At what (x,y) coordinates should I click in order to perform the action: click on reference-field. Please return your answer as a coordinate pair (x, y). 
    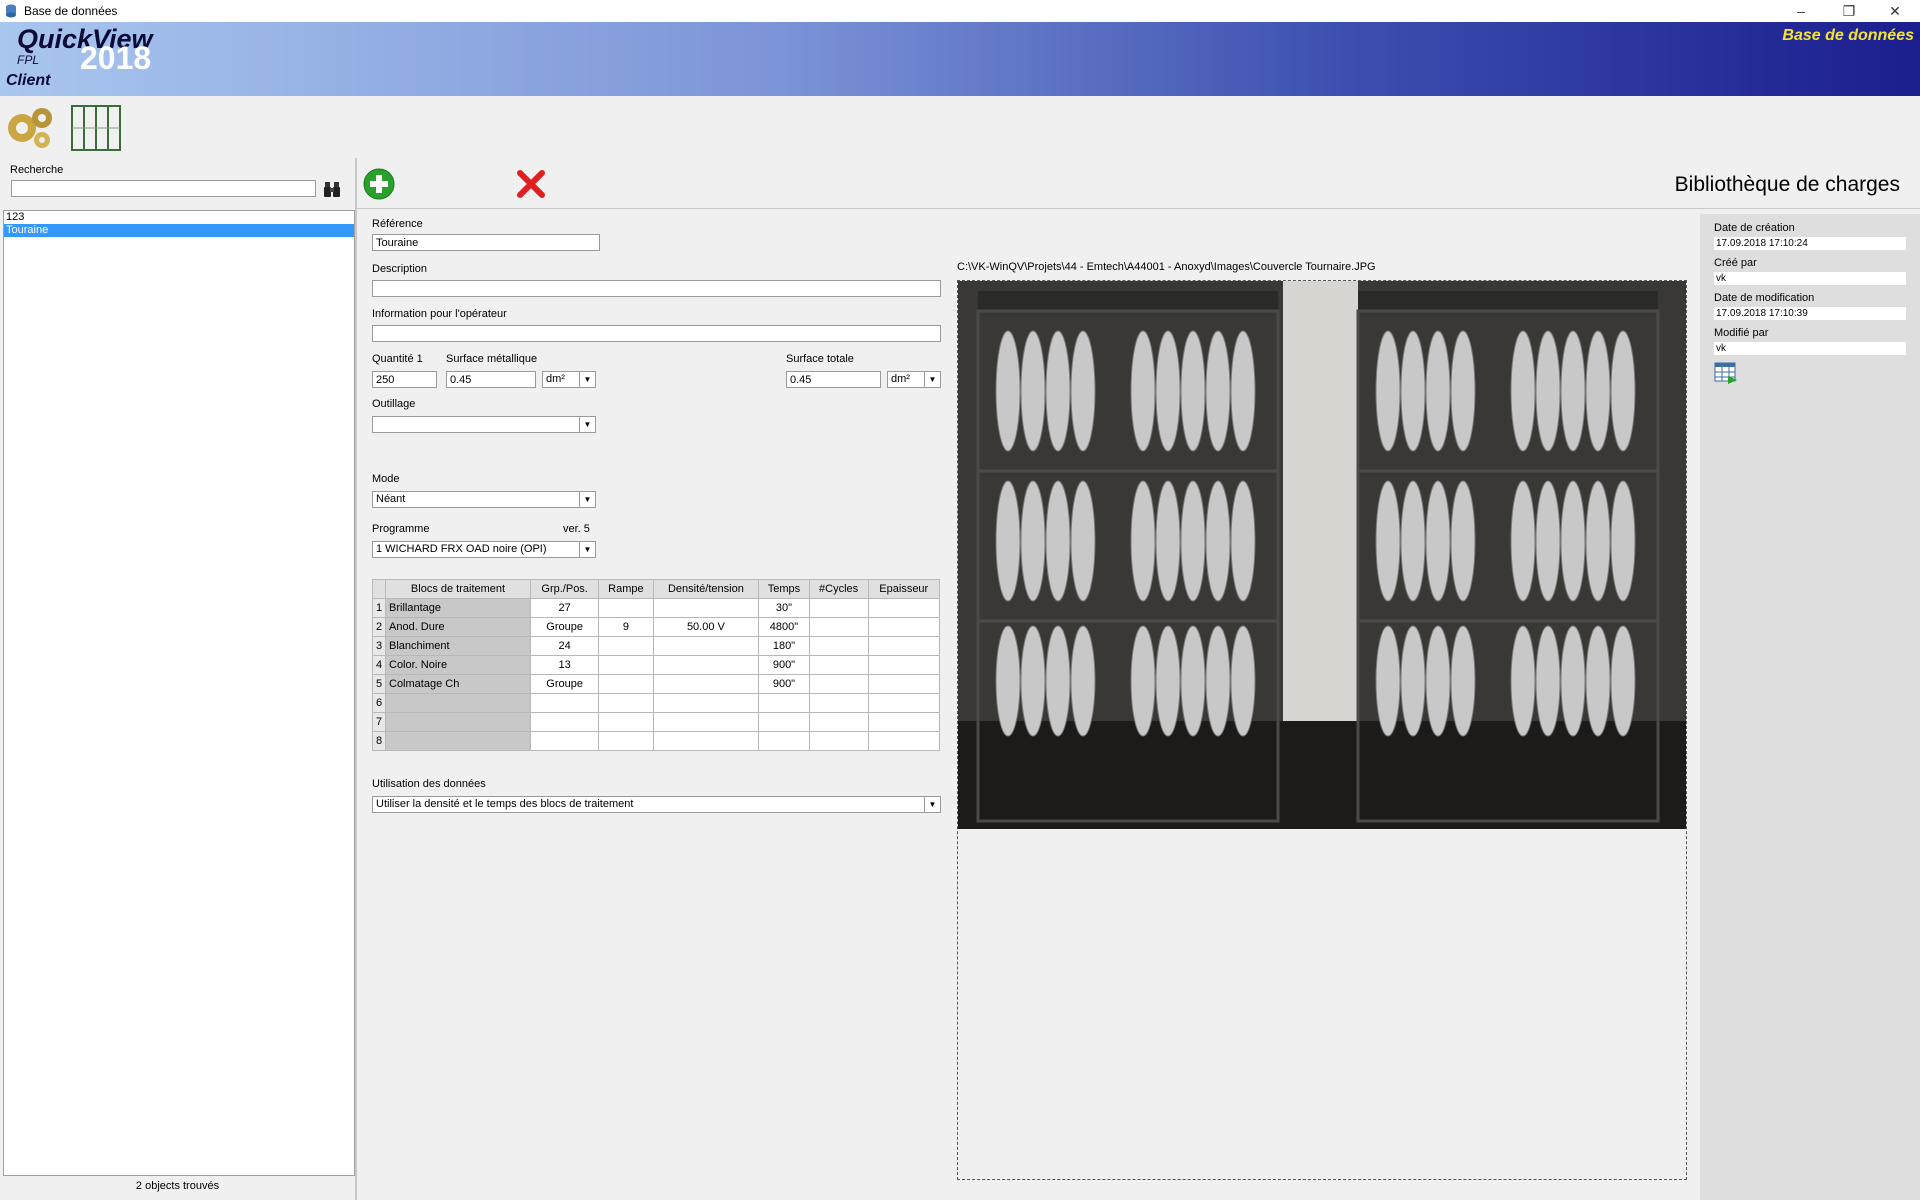
    Looking at the image, I should click on (486, 242).